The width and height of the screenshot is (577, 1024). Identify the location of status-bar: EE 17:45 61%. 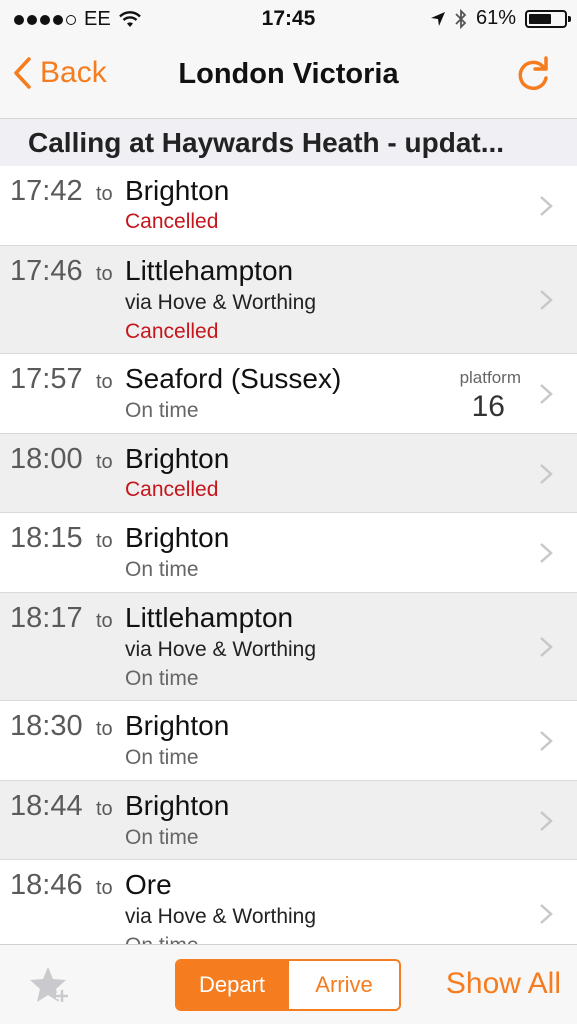
(288, 19).